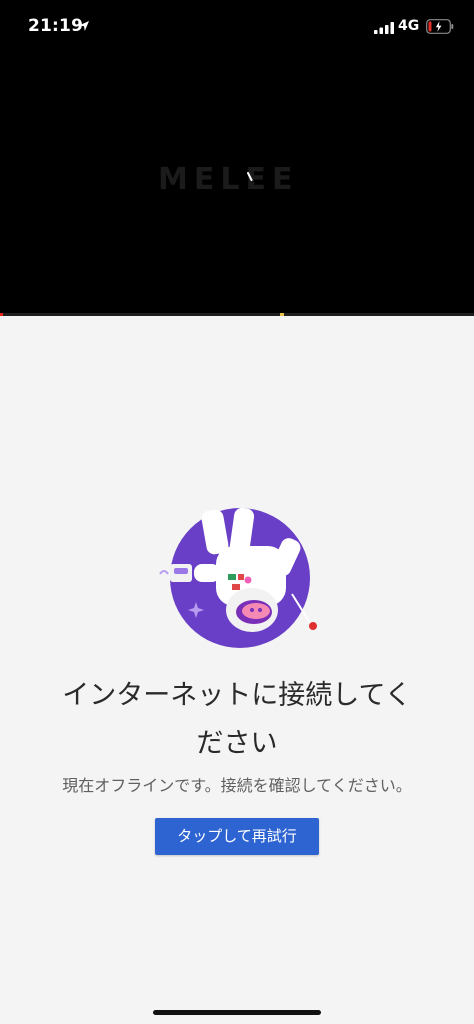  Describe the element at coordinates (1, 314) in the screenshot. I see `progress-played` at that location.